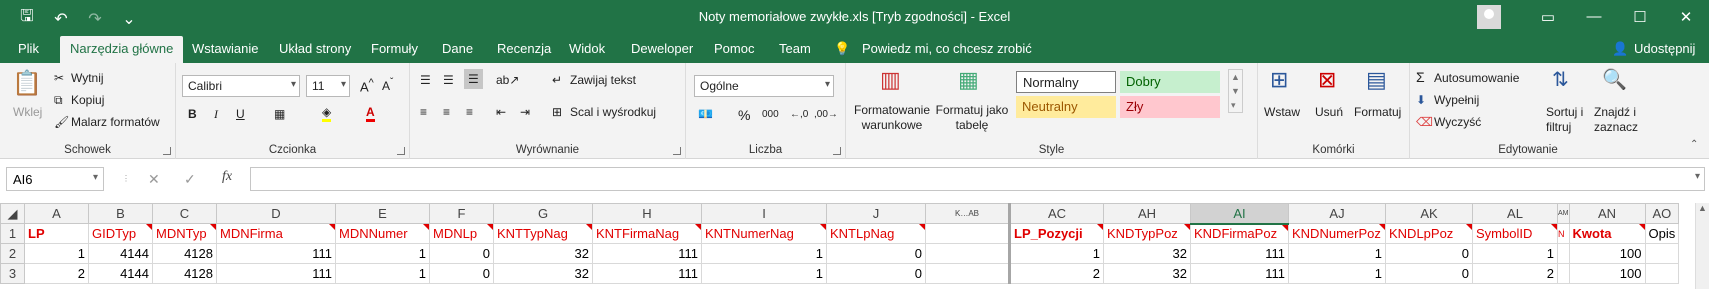 The width and height of the screenshot is (1709, 289). I want to click on format-as-table-icon: ▦, so click(968, 80).